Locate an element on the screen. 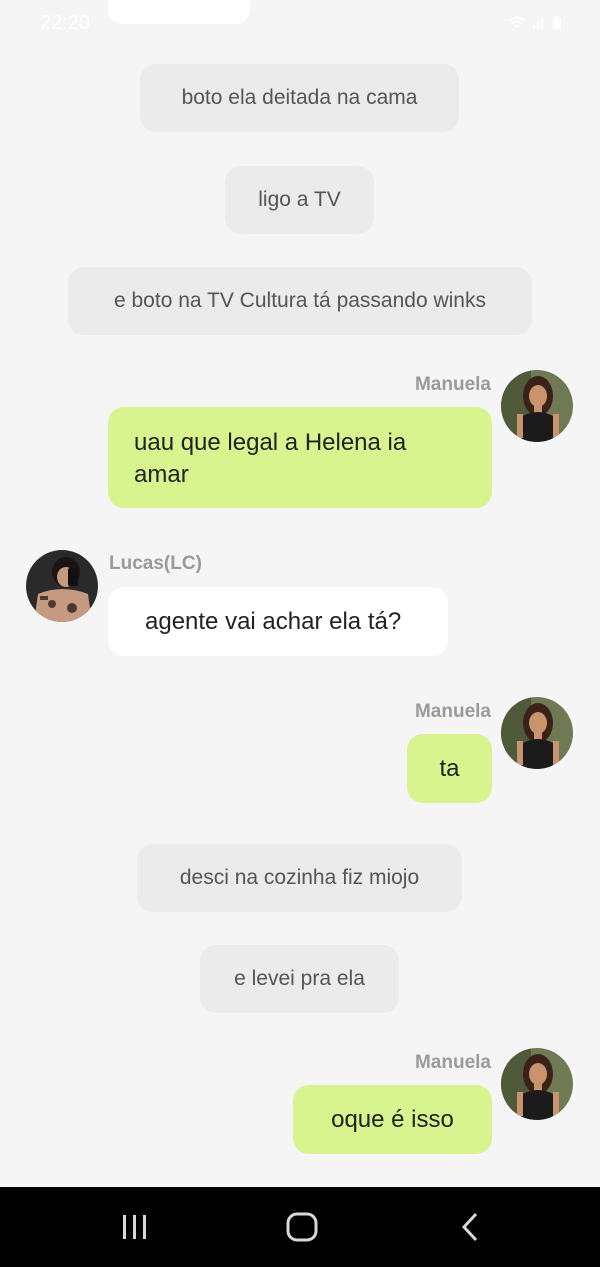  message-bubble-own: uau que legal a Helena ia amar is located at coordinates (300, 457).